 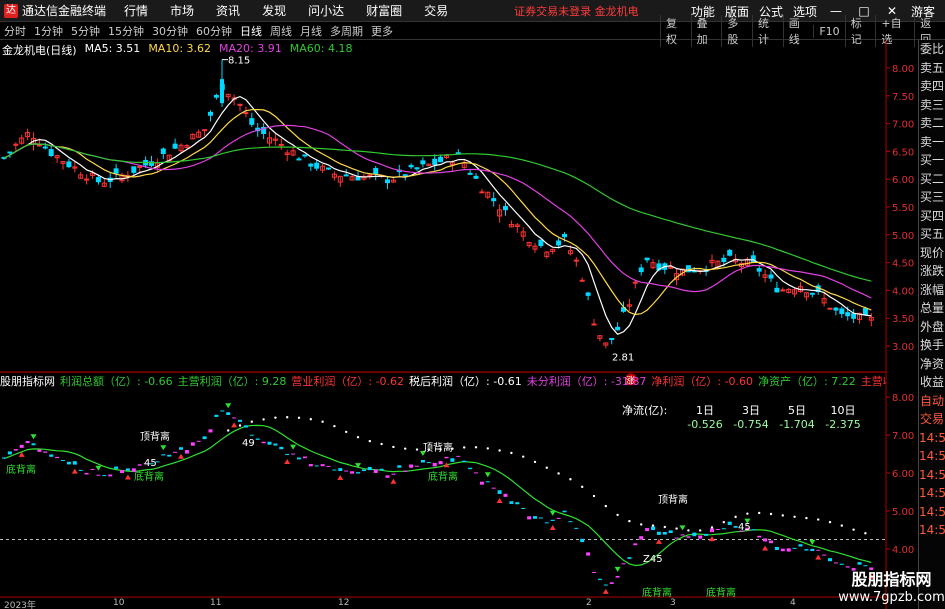 What do you see at coordinates (705, 424) in the screenshot?
I see `netflow-value: -0.526` at bounding box center [705, 424].